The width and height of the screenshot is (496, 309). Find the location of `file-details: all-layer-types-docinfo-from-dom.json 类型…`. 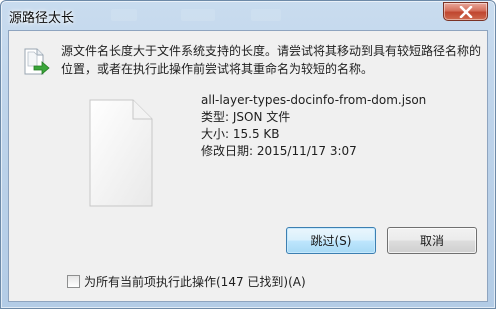

file-details: all-layer-types-docinfo-from-dom.json 类型… is located at coordinates (313, 126).